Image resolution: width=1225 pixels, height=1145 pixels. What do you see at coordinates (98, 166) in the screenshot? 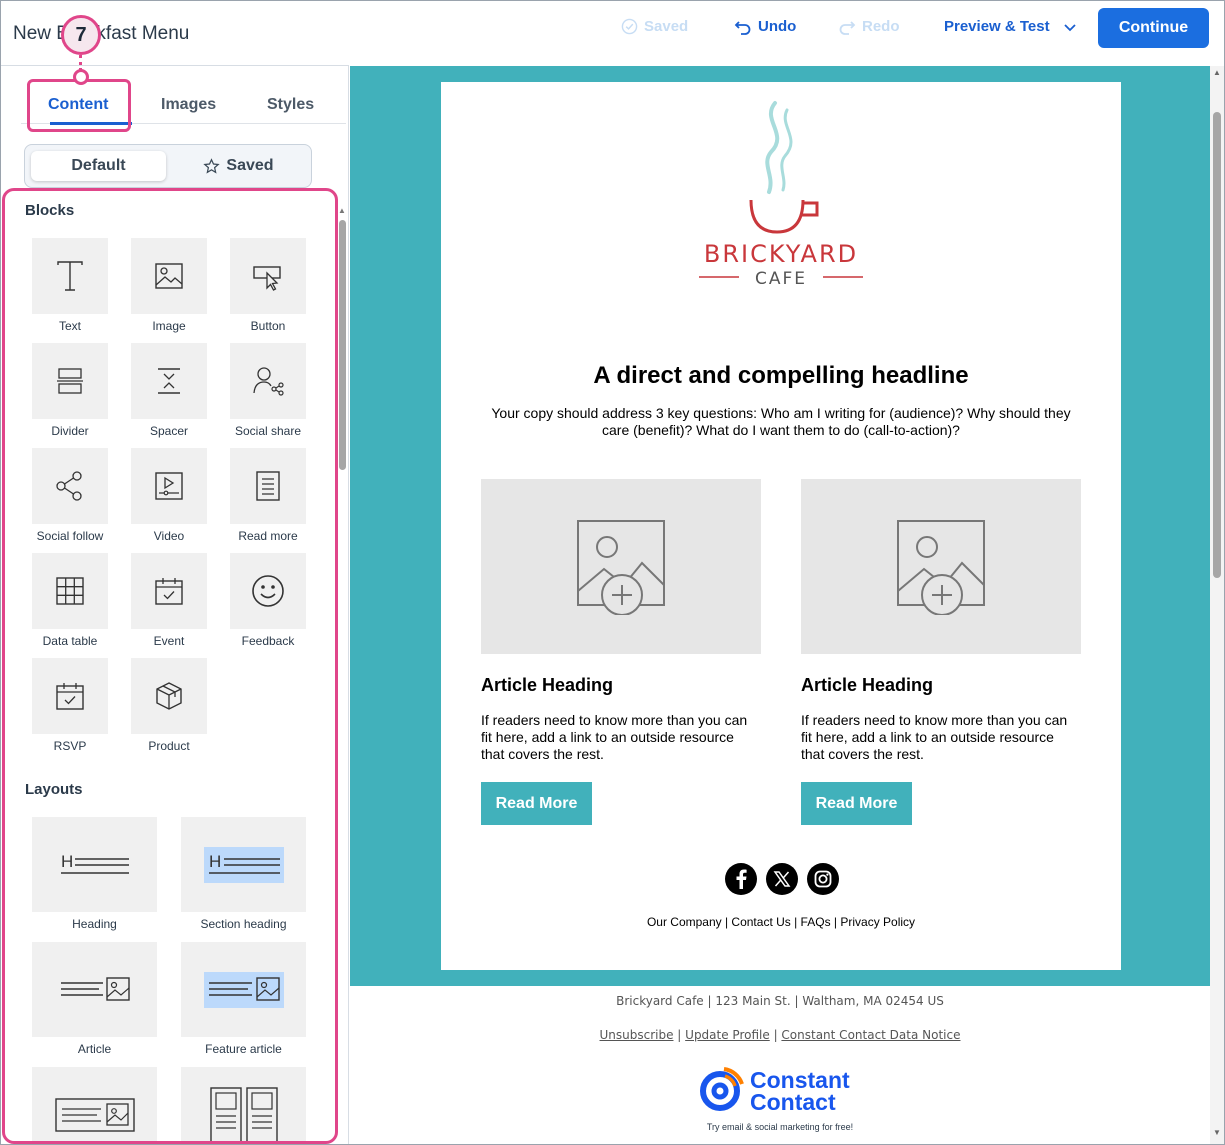
I see `default-toggle-button: Default` at bounding box center [98, 166].